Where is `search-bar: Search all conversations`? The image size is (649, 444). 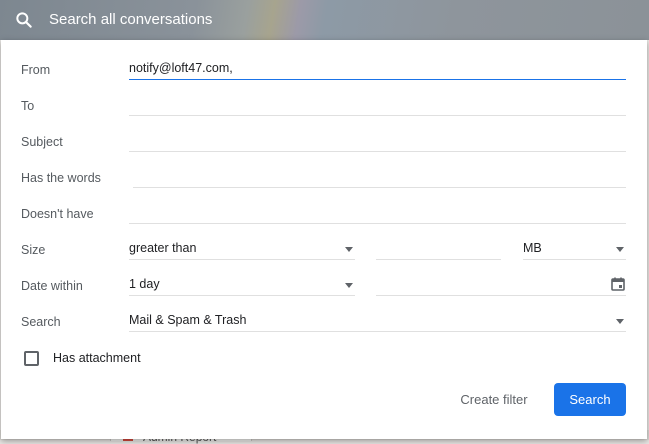 search-bar: Search all conversations is located at coordinates (324, 20).